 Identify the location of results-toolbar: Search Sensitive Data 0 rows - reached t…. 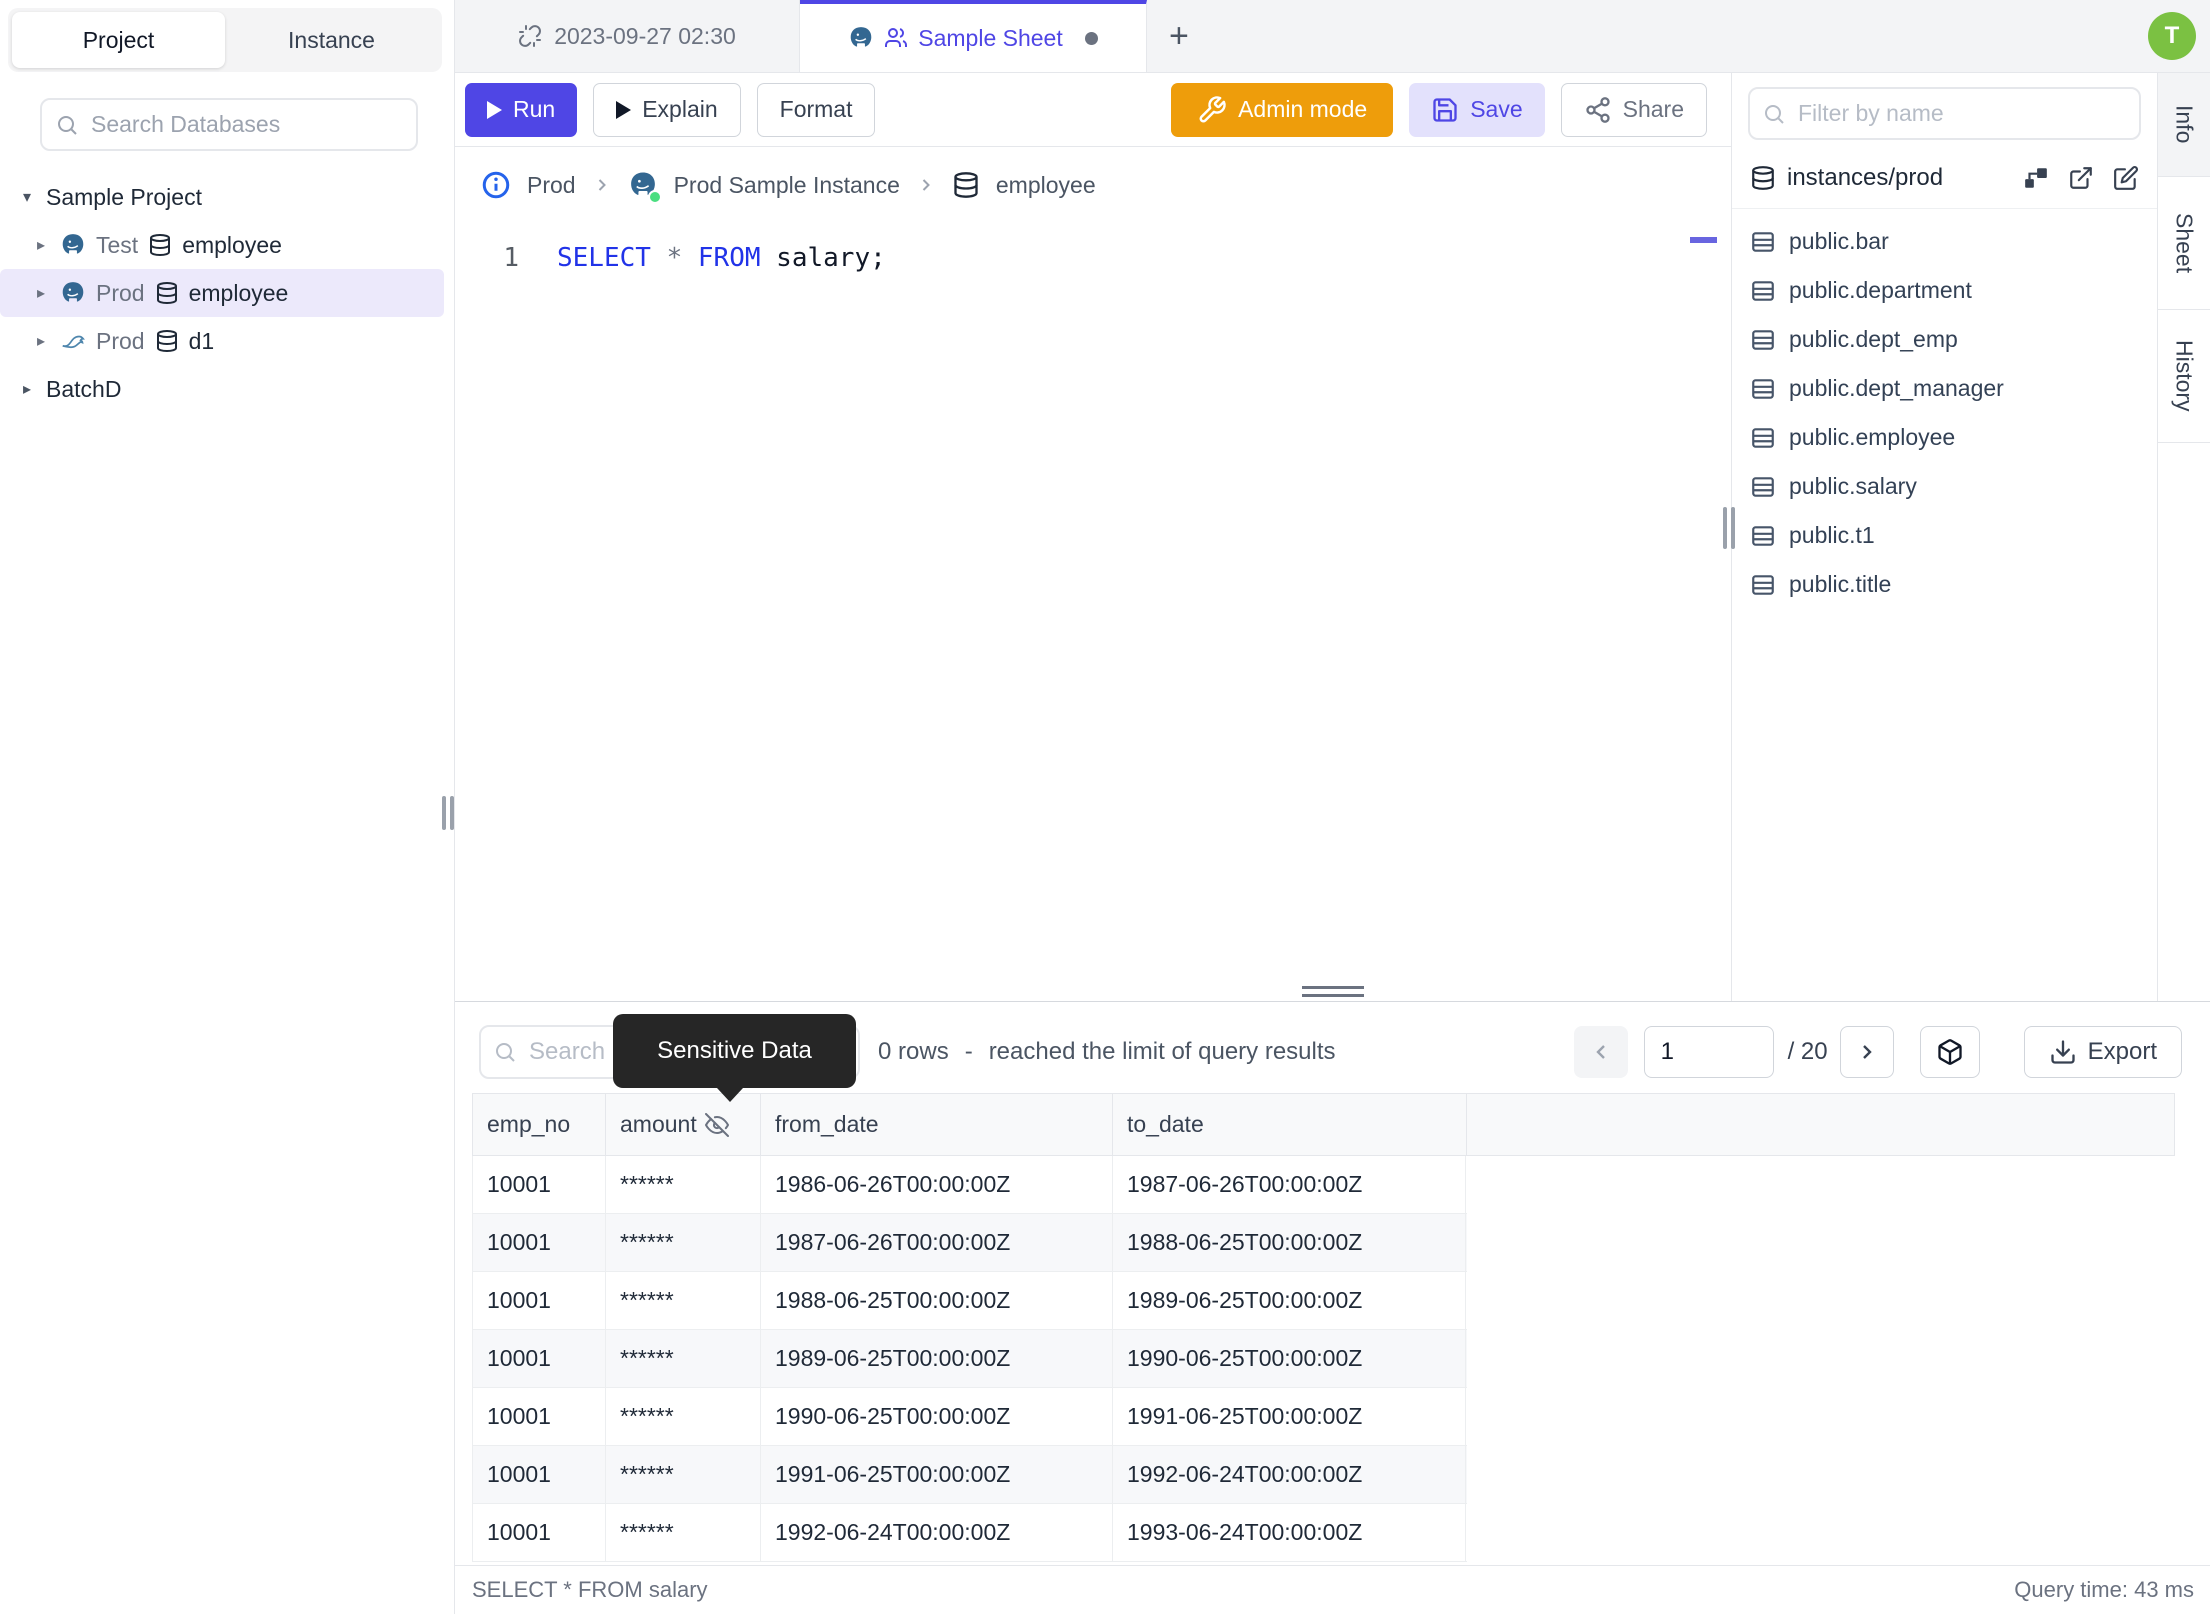
(1332, 1052).